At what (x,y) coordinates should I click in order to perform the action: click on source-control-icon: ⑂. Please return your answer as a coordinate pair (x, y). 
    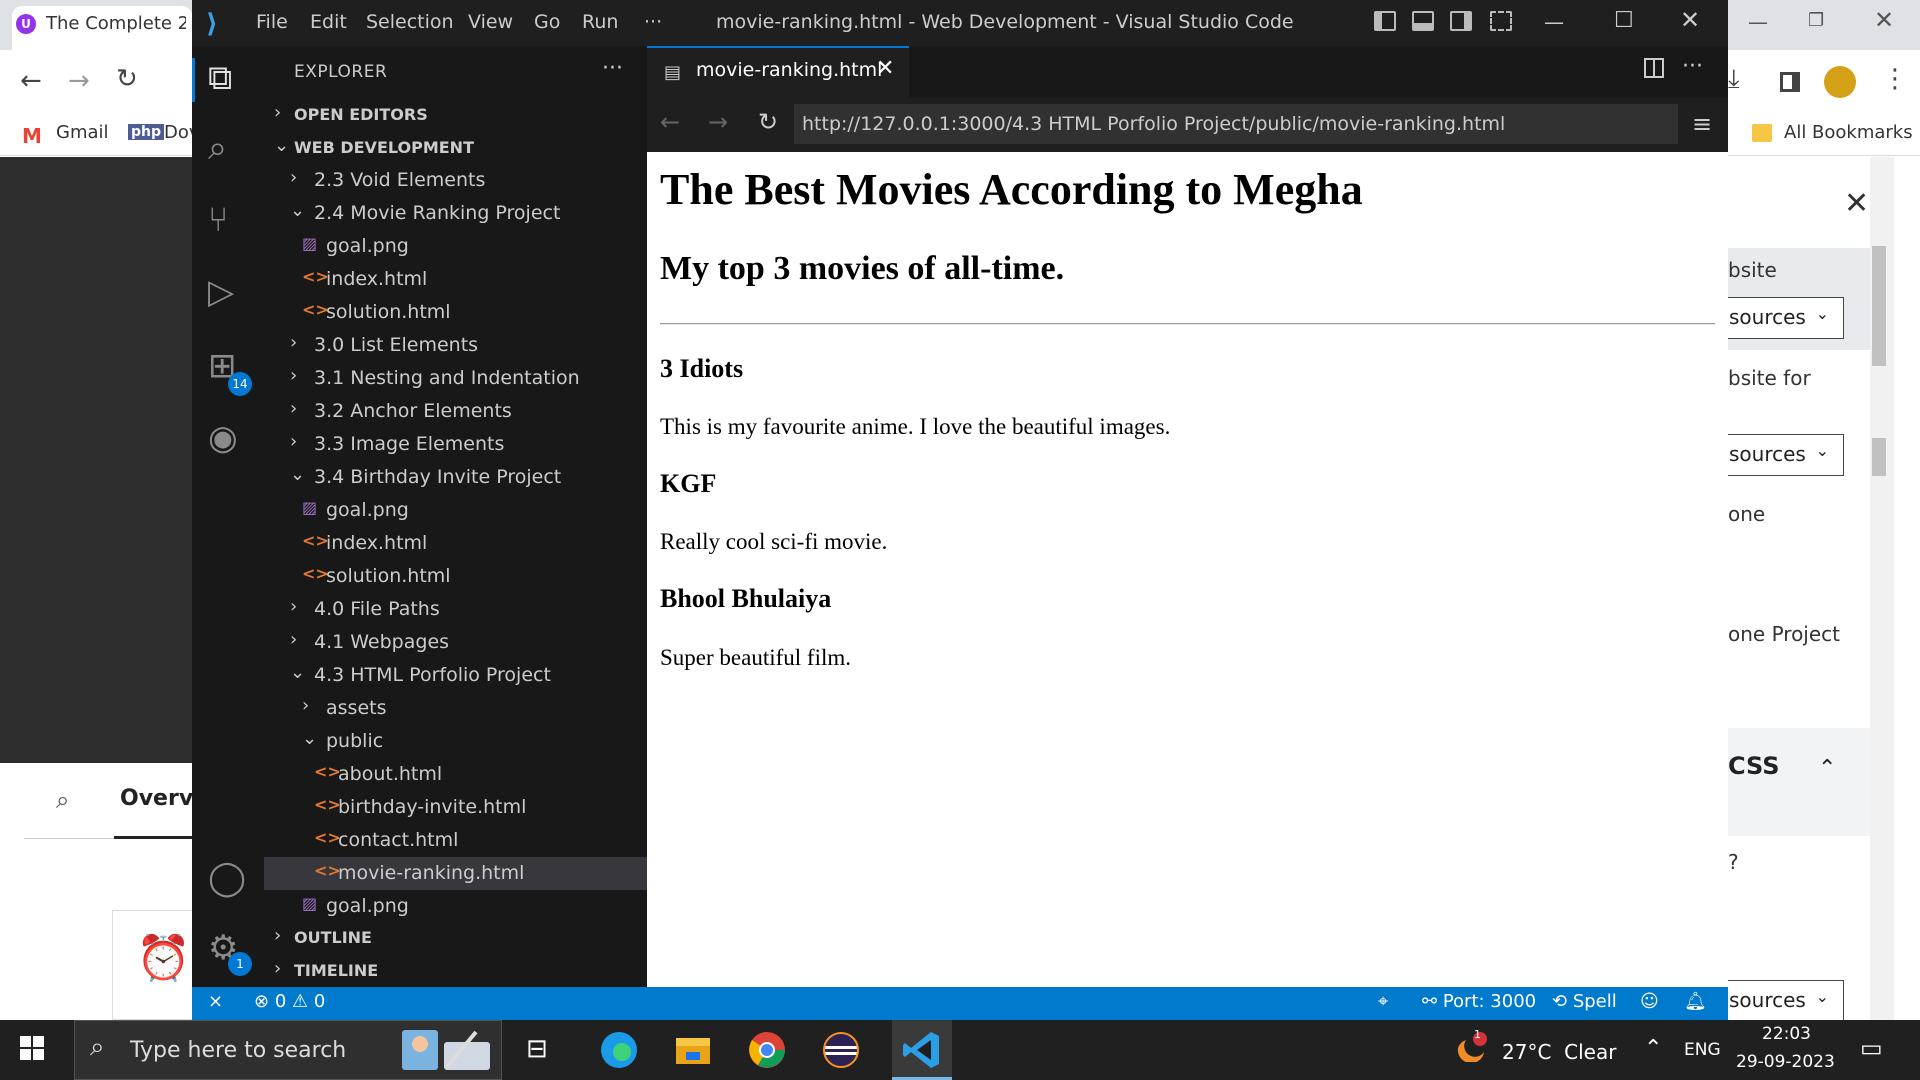
    Looking at the image, I should click on (218, 220).